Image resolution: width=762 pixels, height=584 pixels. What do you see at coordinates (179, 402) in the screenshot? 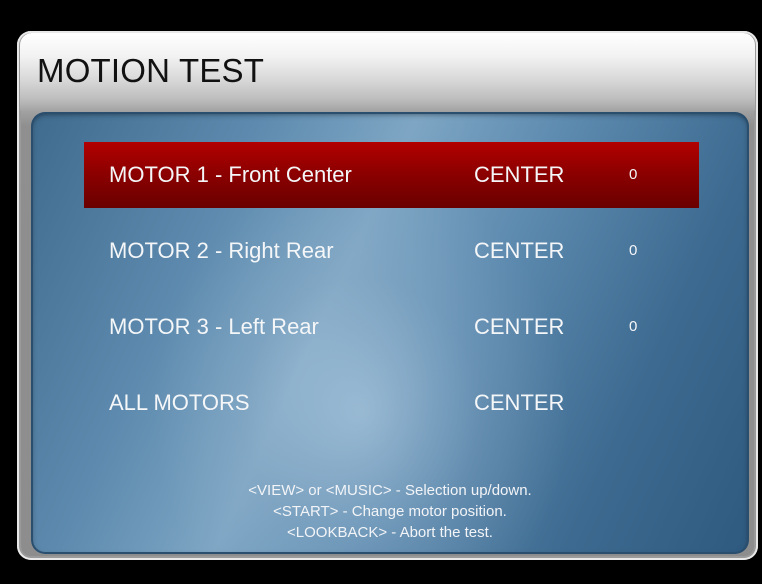
I see `motor-label: ALL MOTORS` at bounding box center [179, 402].